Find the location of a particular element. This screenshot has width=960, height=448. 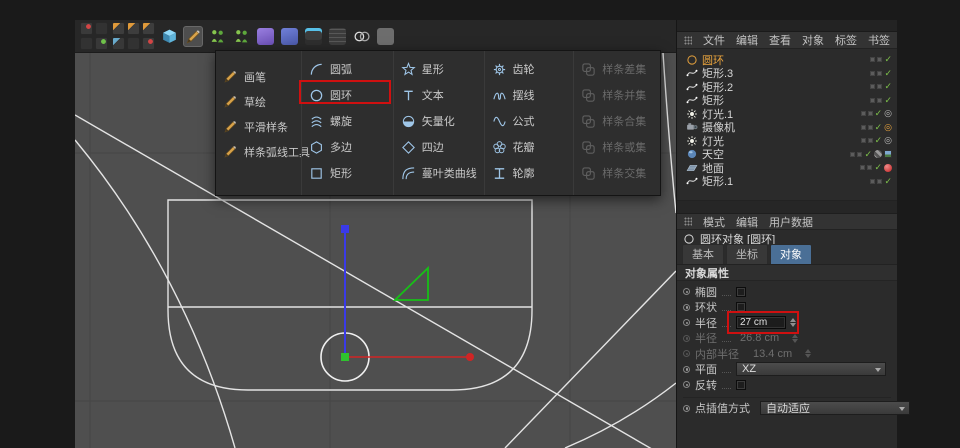

flower-item: 花瓣 is located at coordinates (529, 147).